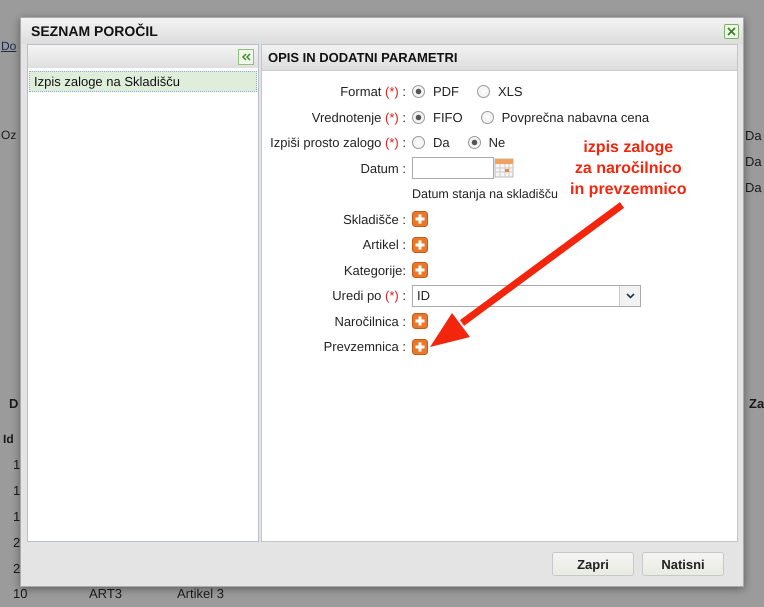 Image resolution: width=764 pixels, height=607 pixels. What do you see at coordinates (8, 135) in the screenshot?
I see `background-label: Oz` at bounding box center [8, 135].